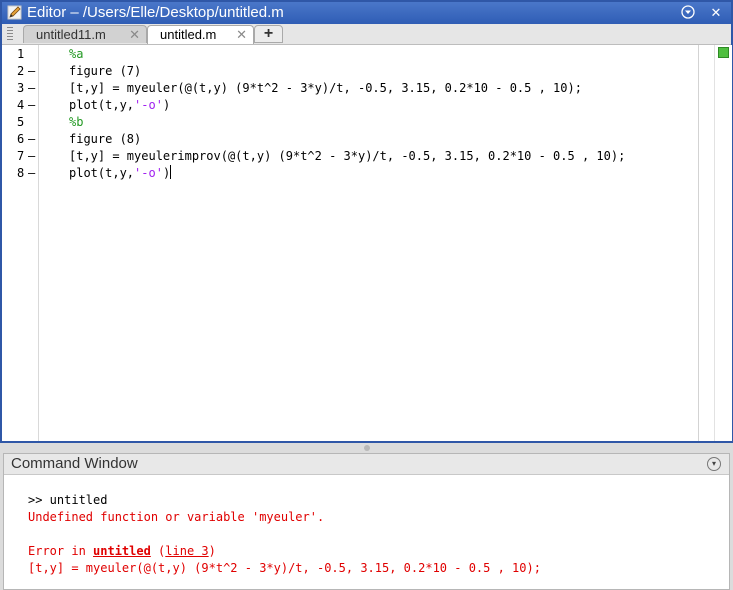  I want to click on text-cursor, so click(171, 172).